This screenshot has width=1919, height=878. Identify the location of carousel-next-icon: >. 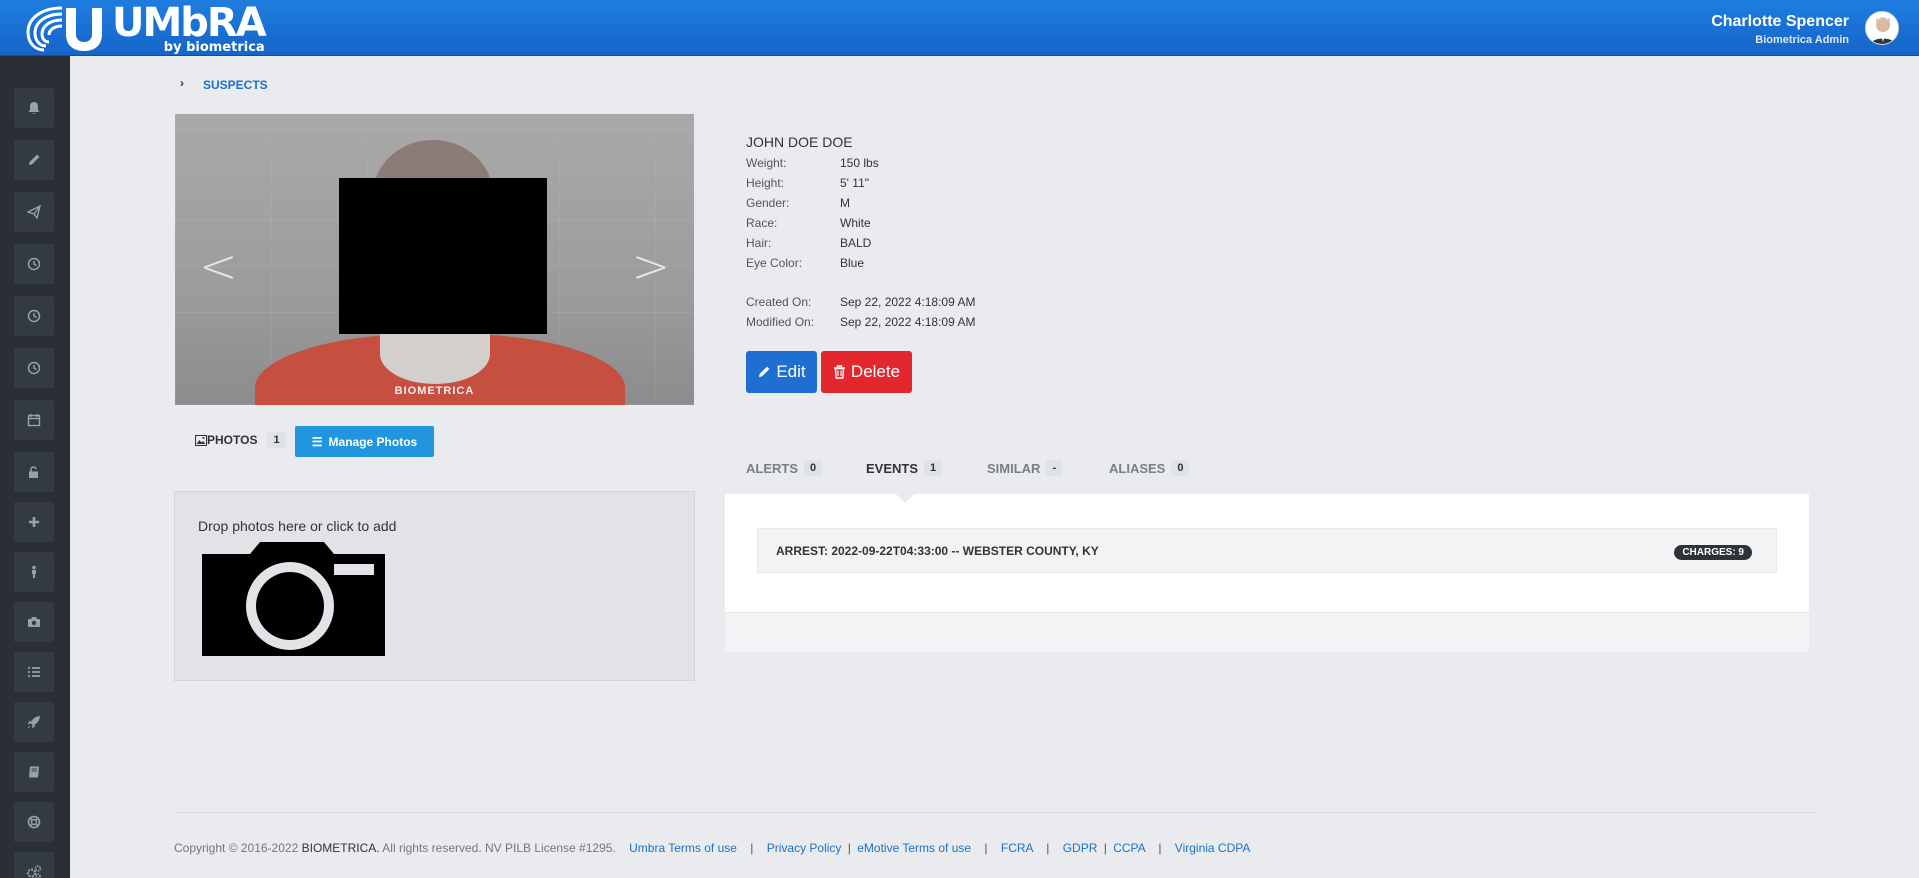
(650, 266).